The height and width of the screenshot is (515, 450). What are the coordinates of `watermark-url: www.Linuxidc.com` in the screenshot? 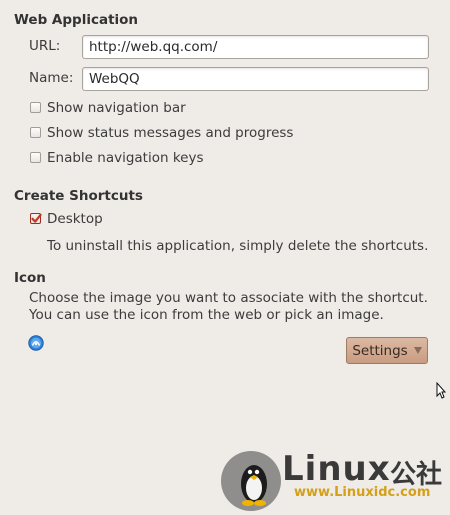 It's located at (362, 492).